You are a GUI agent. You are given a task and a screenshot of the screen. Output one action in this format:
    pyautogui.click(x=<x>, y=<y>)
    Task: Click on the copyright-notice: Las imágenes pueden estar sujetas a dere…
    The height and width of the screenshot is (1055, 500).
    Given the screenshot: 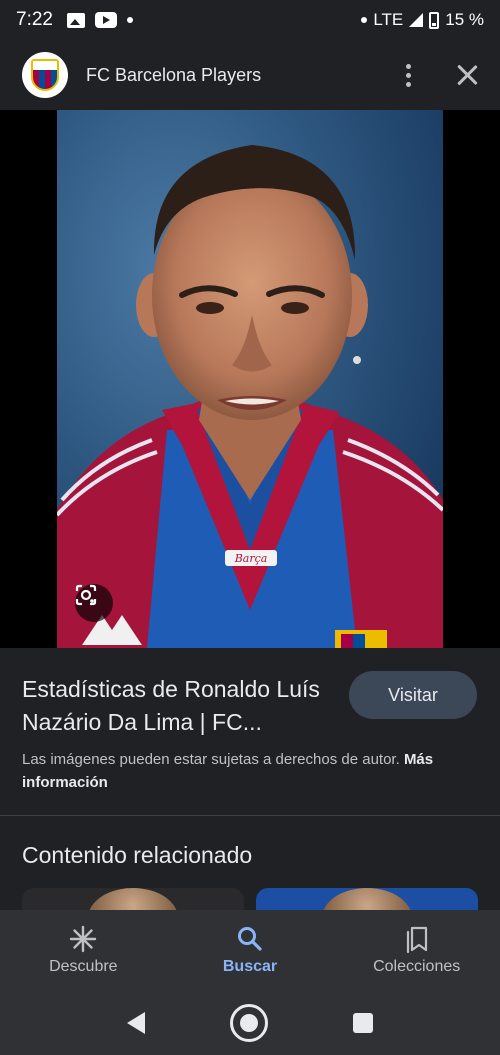 What is the action you would take?
    pyautogui.click(x=252, y=771)
    